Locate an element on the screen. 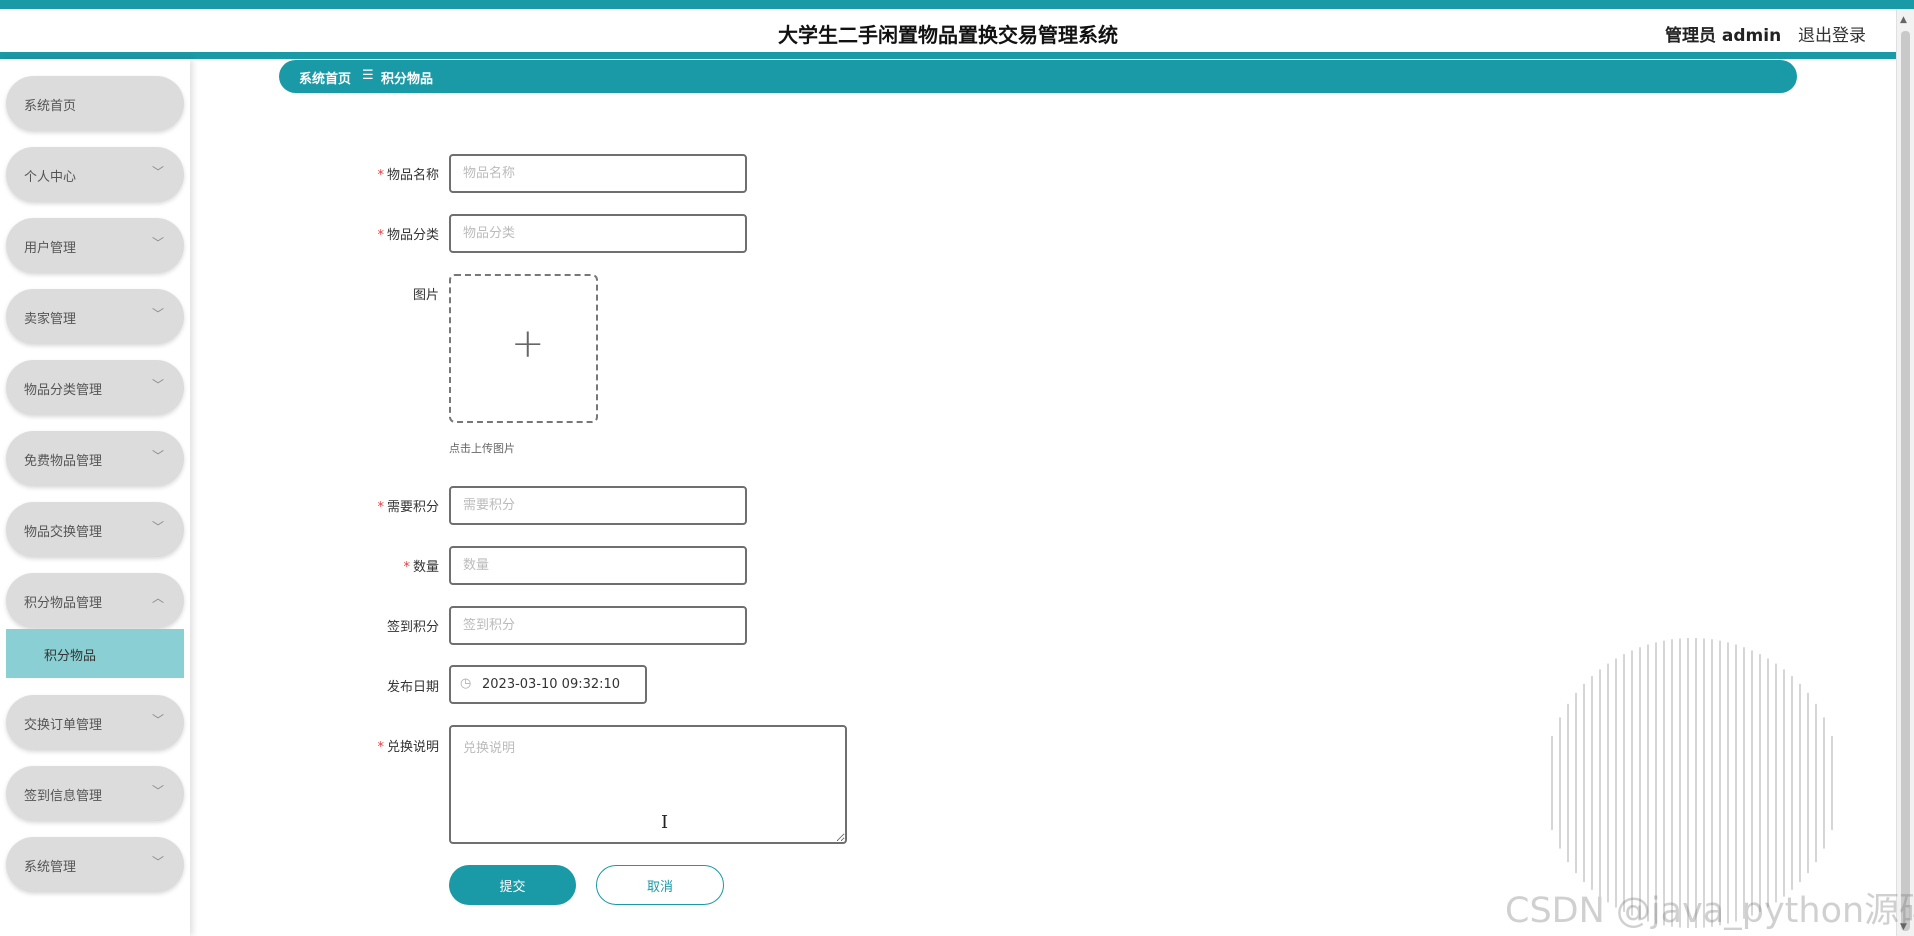 The image size is (1914, 936). sidebar-item-home: 系统首页 is located at coordinates (95, 103).